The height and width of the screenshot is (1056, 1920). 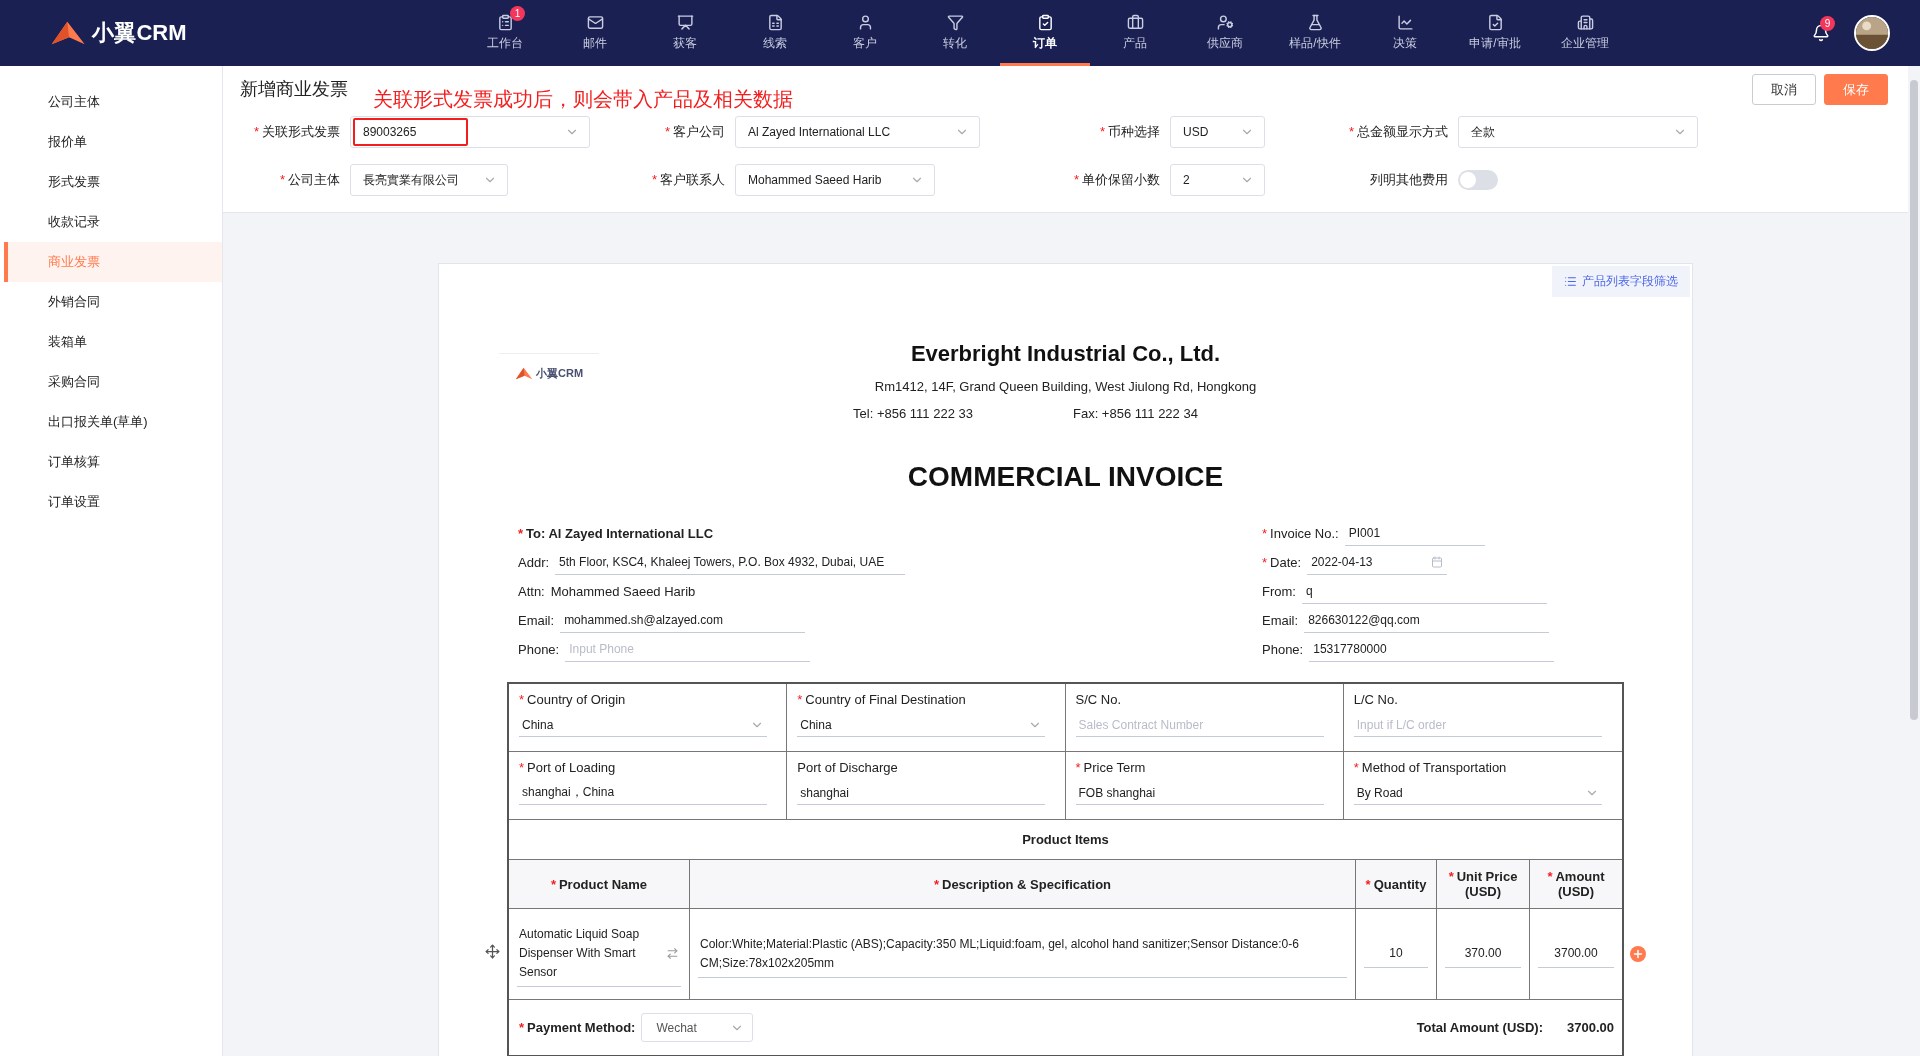 What do you see at coordinates (694, 132) in the screenshot?
I see `field-label: * 客户公司` at bounding box center [694, 132].